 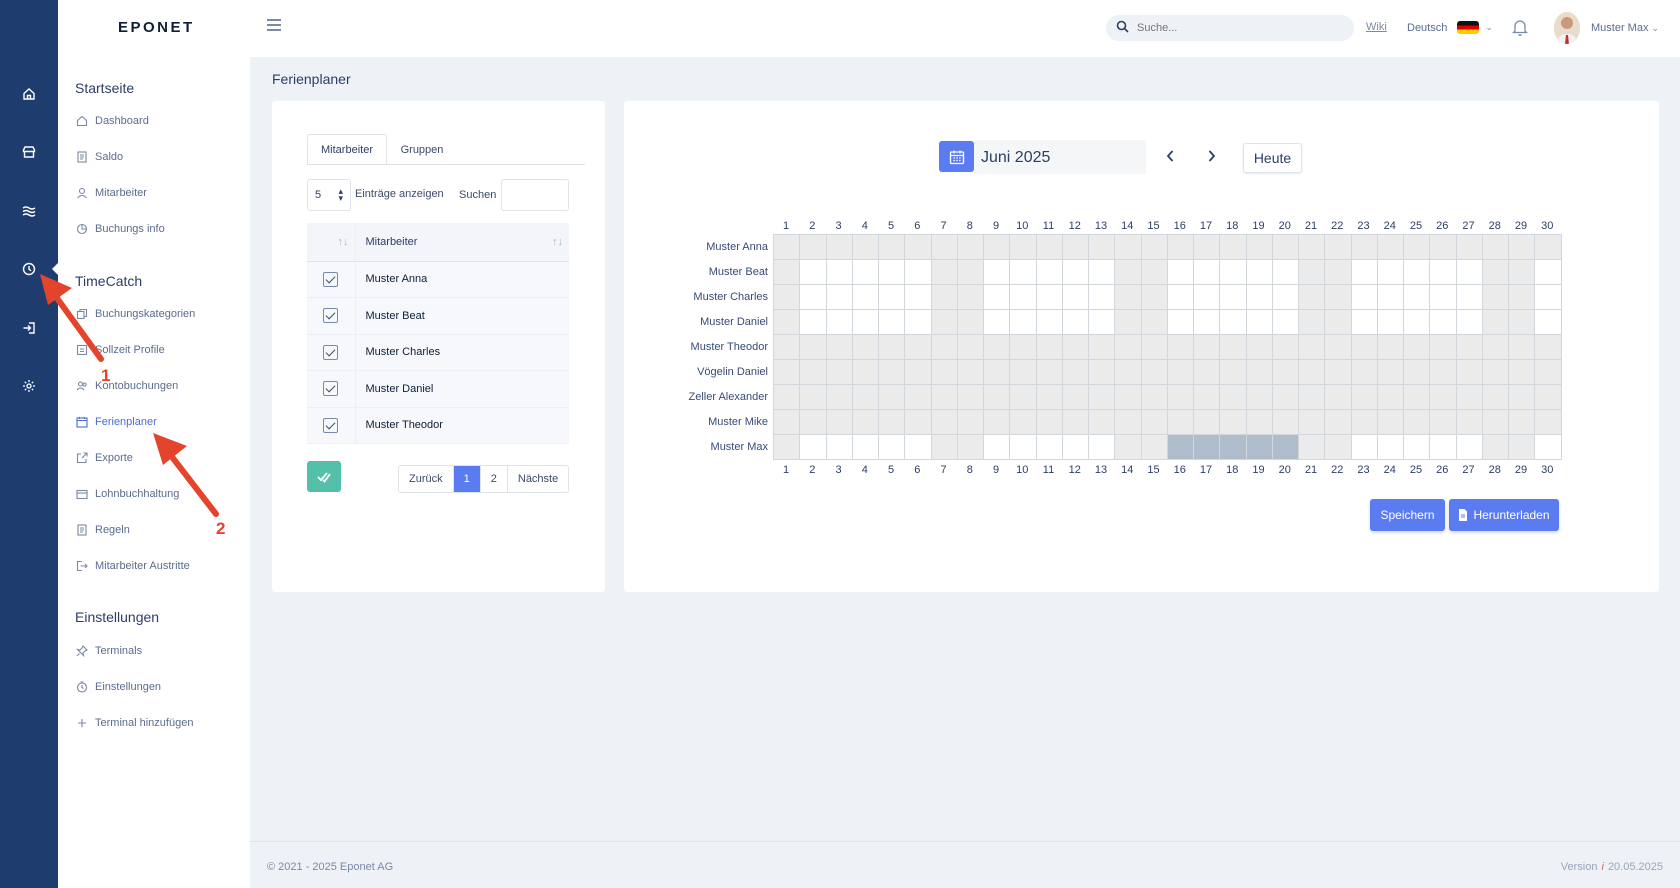 What do you see at coordinates (134, 722) in the screenshot?
I see `sidebar-item-terminal-hinzufuegen: Terminal hinzufügen` at bounding box center [134, 722].